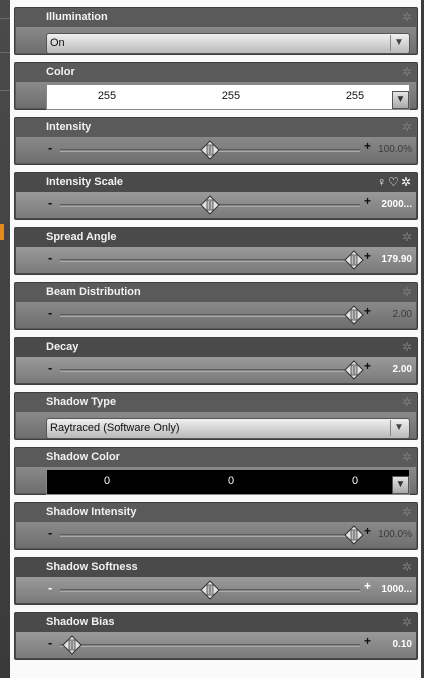  Describe the element at coordinates (69, 127) in the screenshot. I see `intensity-label: Intensity` at that location.